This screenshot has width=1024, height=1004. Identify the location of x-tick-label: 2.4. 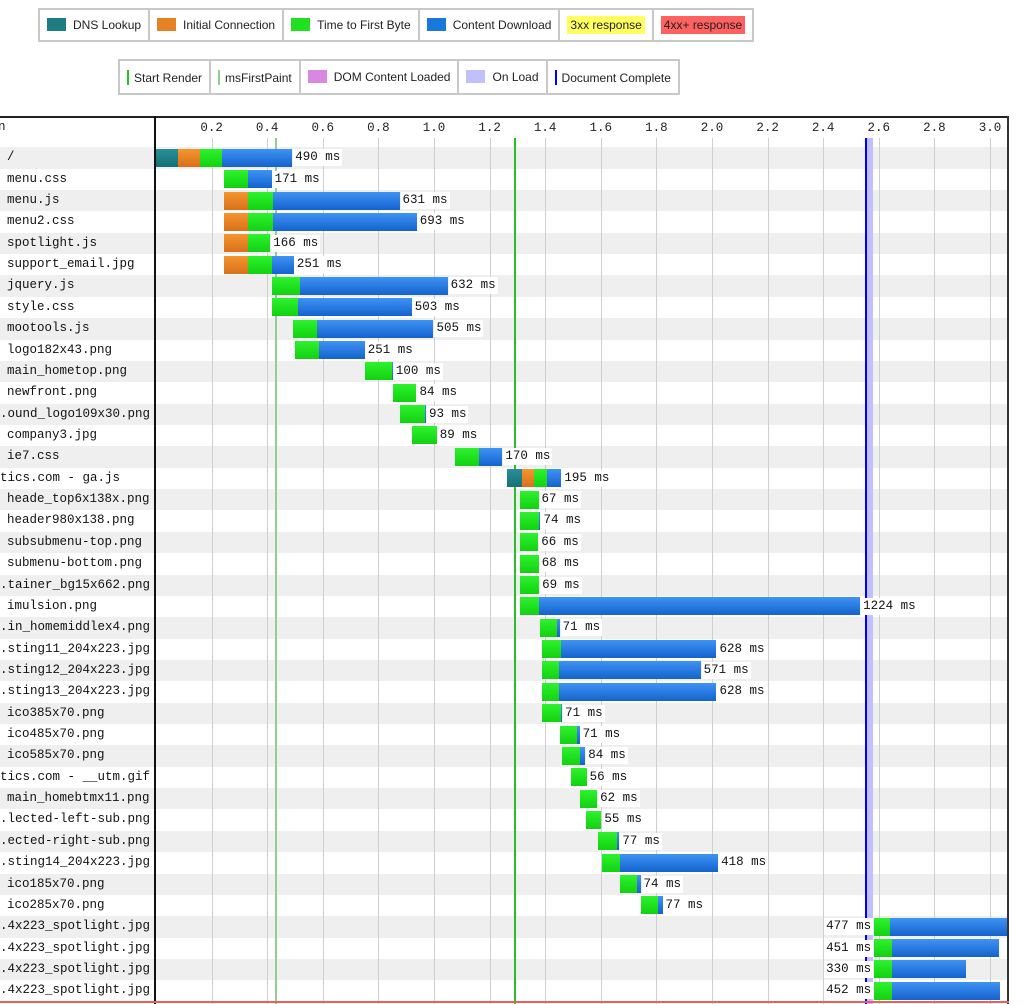
(823, 128).